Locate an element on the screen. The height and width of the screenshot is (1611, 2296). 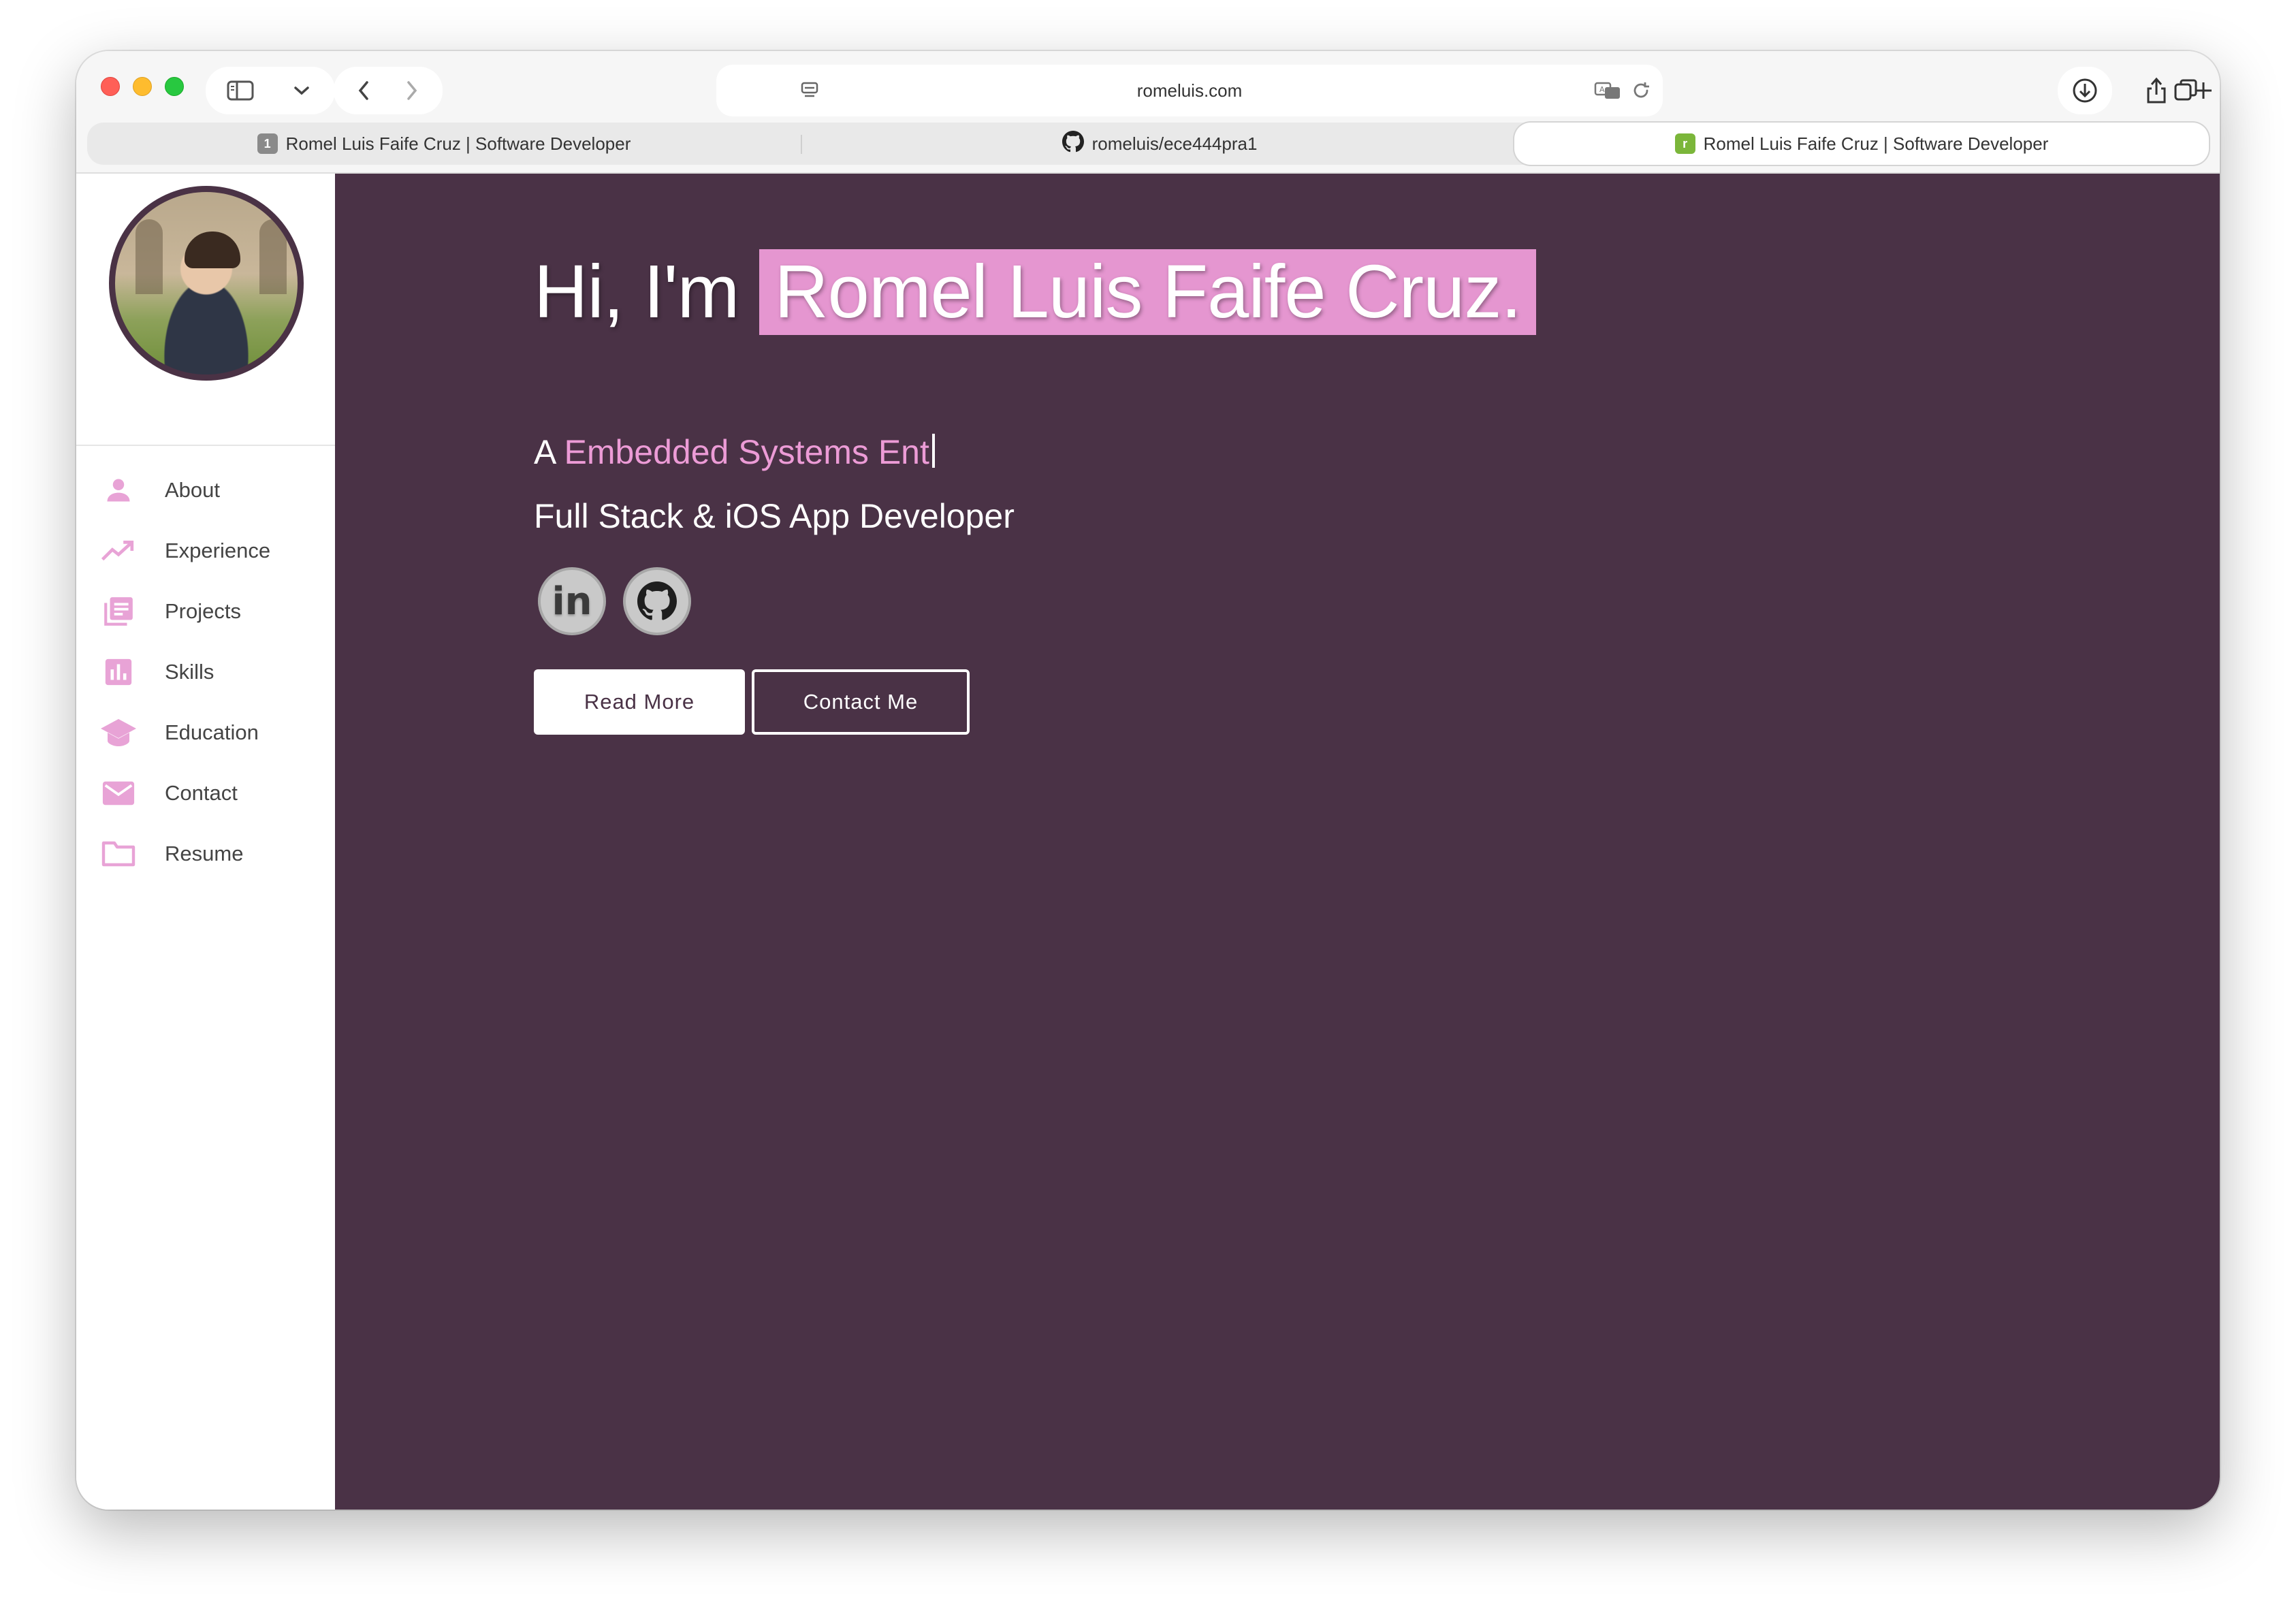
person-icon is located at coordinates (119, 490).